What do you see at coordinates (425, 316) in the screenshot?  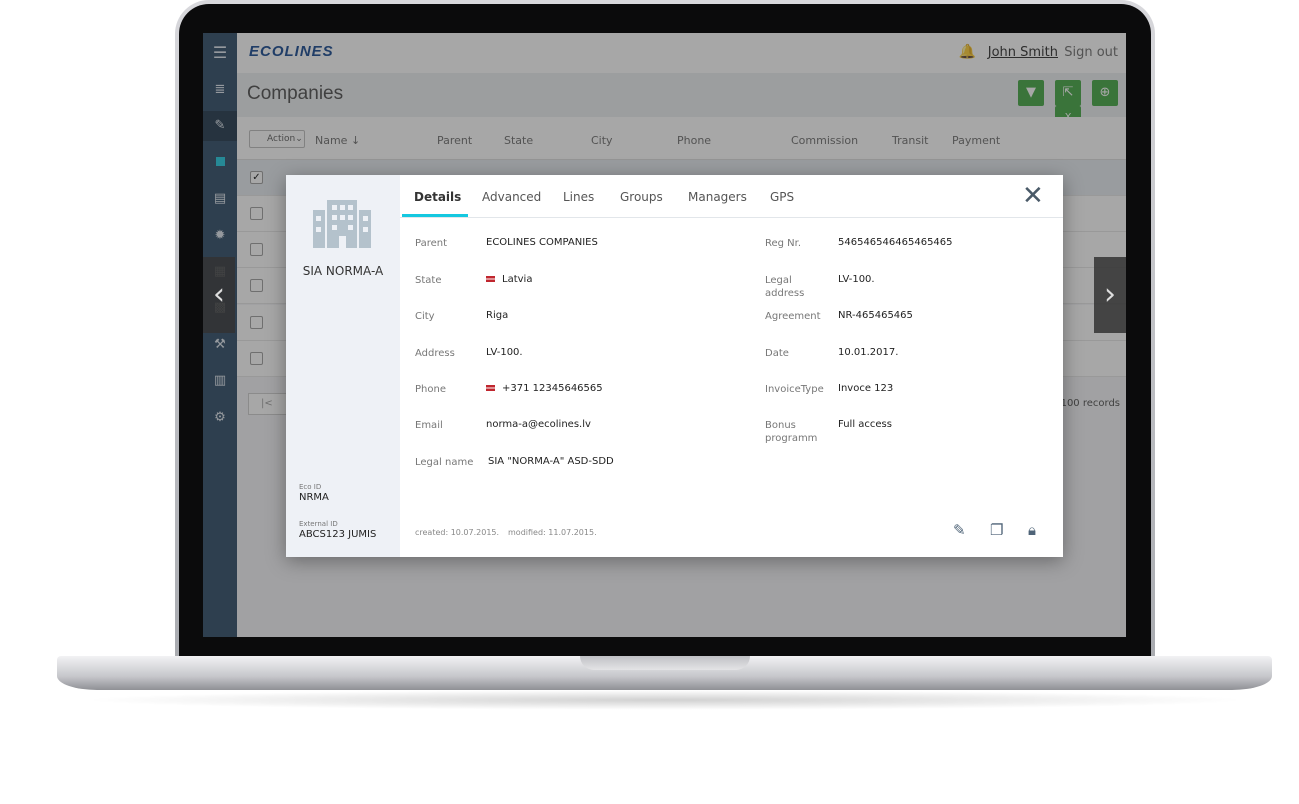 I see `field-label: City` at bounding box center [425, 316].